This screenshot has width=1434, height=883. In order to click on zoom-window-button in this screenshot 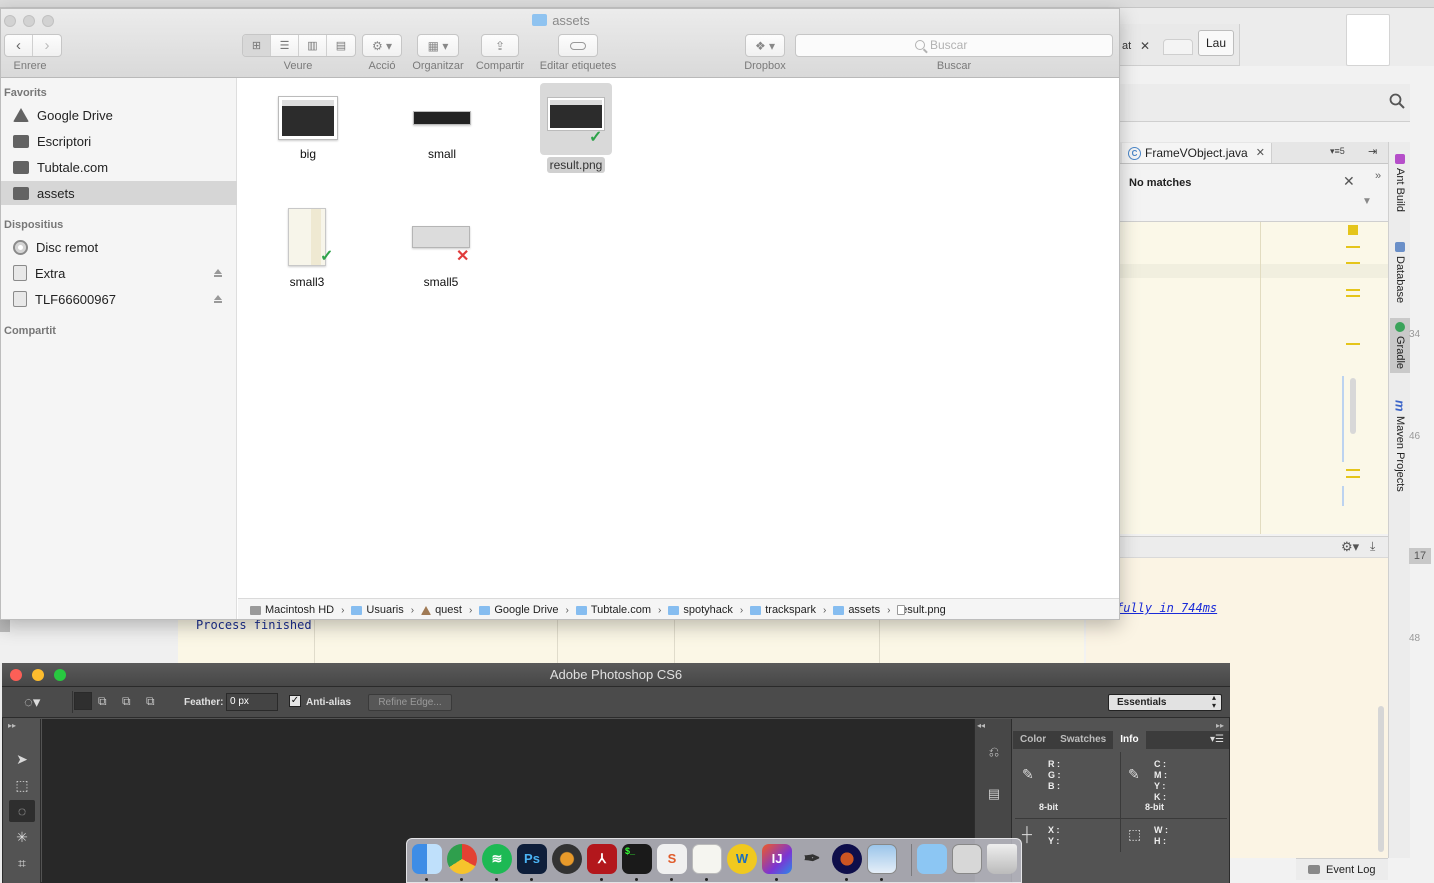, I will do `click(60, 675)`.